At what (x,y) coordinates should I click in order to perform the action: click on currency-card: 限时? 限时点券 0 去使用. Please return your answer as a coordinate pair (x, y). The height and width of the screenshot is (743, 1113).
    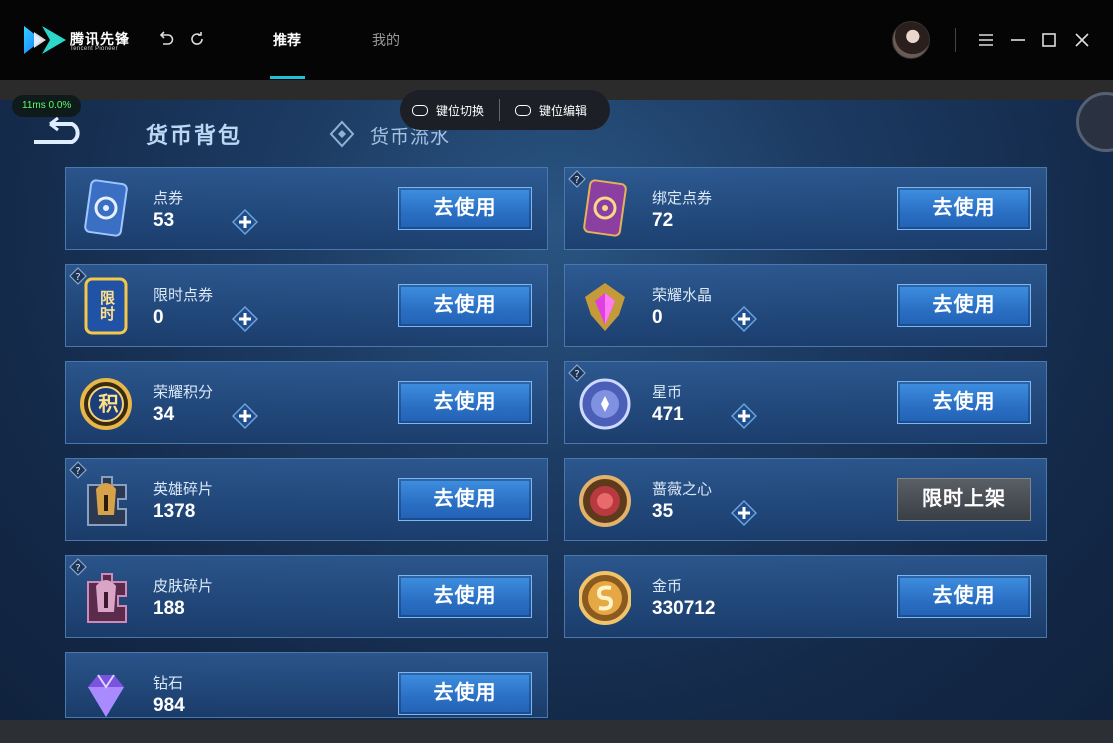
    Looking at the image, I should click on (306, 305).